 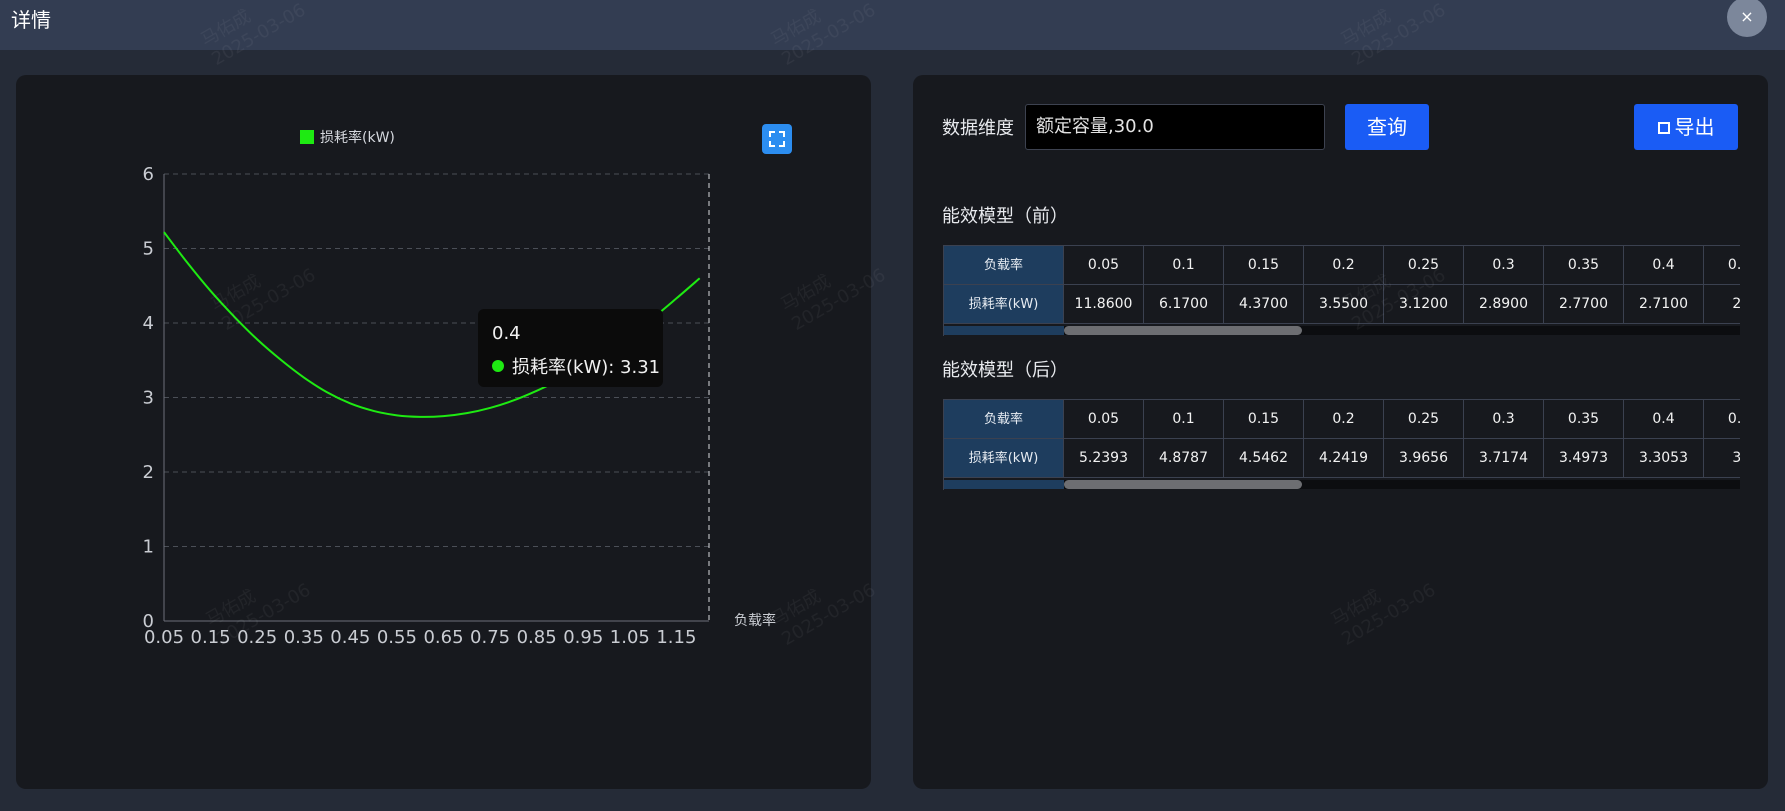 What do you see at coordinates (1584, 458) in the screenshot?
I see `table-cell: 3.4973` at bounding box center [1584, 458].